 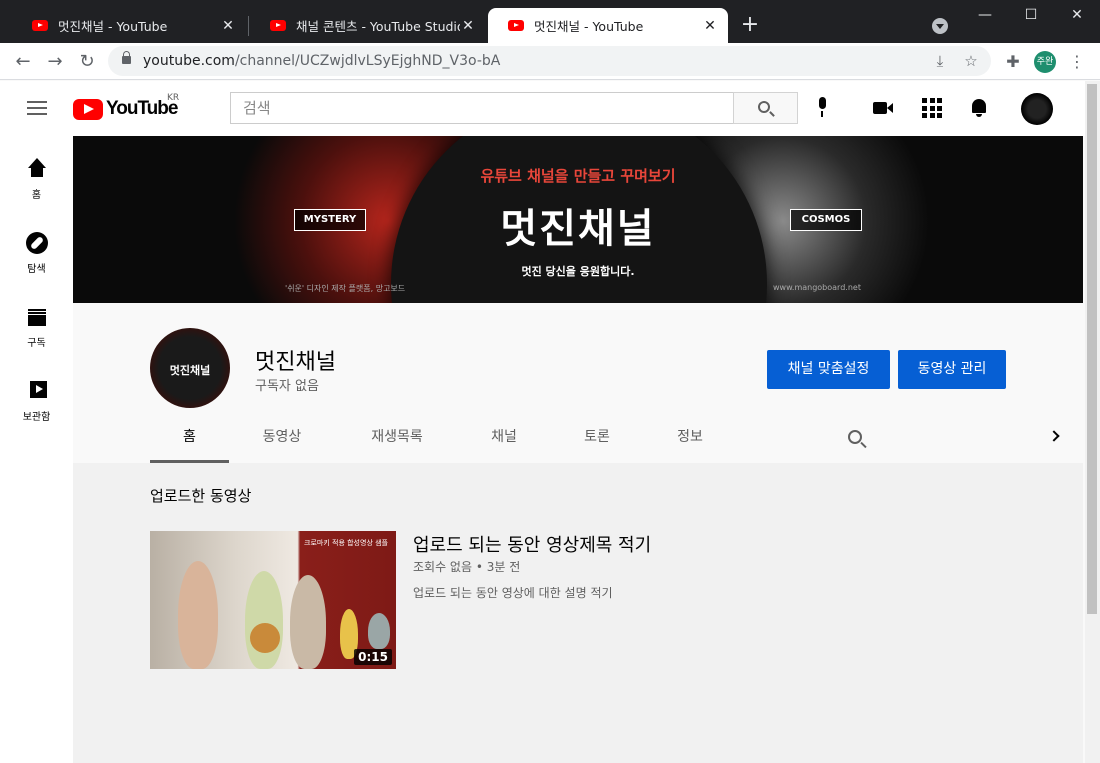 What do you see at coordinates (36, 449) in the screenshot?
I see `mini-guide-sidebar: 홈 탐색 구독 보관함` at bounding box center [36, 449].